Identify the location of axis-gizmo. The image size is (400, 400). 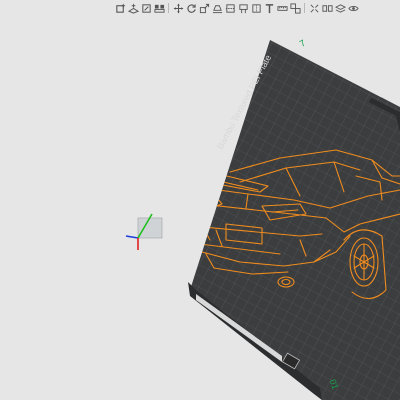
(144, 231).